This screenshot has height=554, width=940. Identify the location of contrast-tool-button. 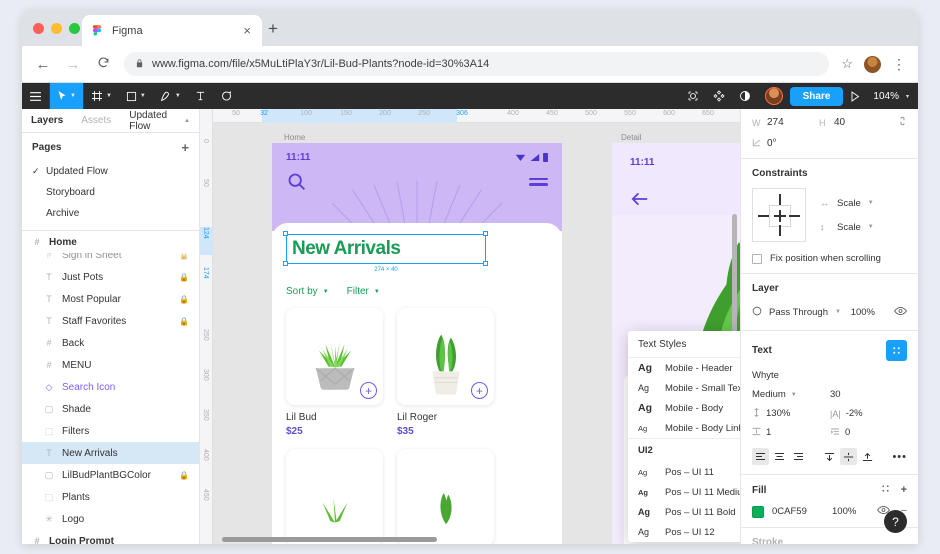
(745, 96).